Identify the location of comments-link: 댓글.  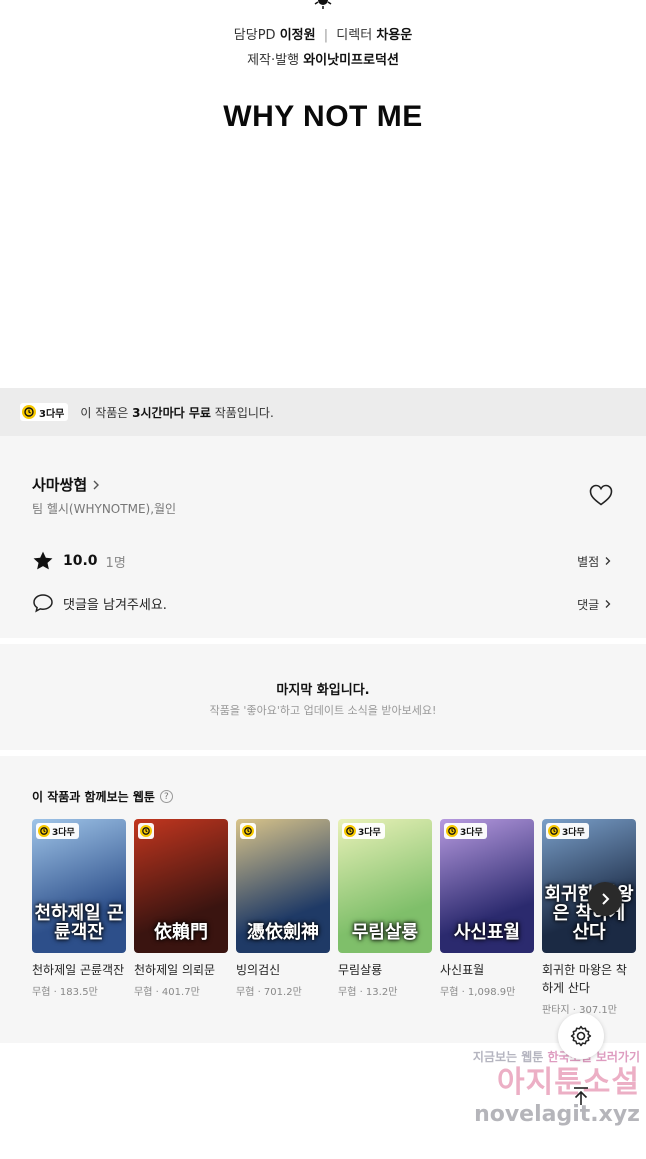
(594, 604).